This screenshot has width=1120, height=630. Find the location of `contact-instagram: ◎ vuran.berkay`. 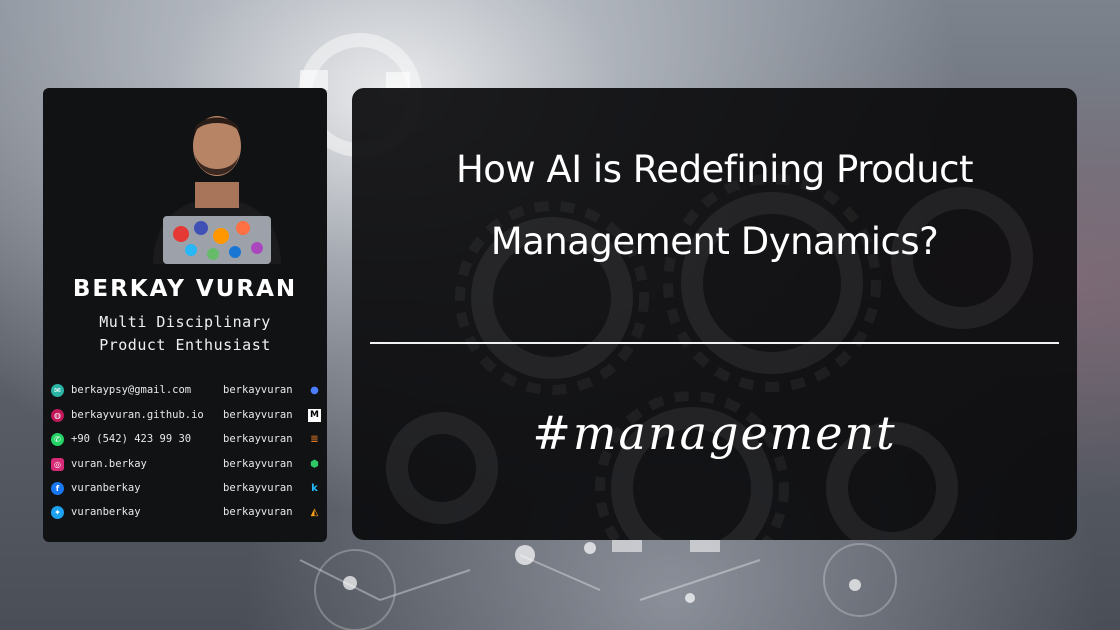

contact-instagram: ◎ vuran.berkay is located at coordinates (99, 464).